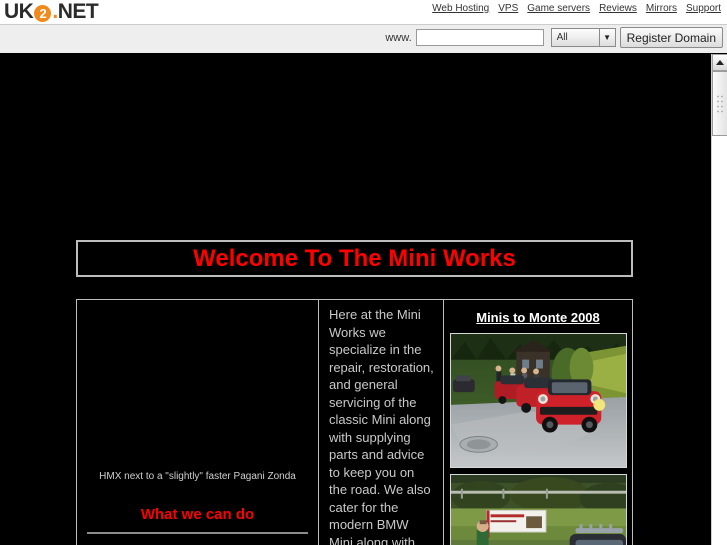 This screenshot has width=727, height=545. Describe the element at coordinates (703, 8) in the screenshot. I see `nav-link-support: Support` at that location.